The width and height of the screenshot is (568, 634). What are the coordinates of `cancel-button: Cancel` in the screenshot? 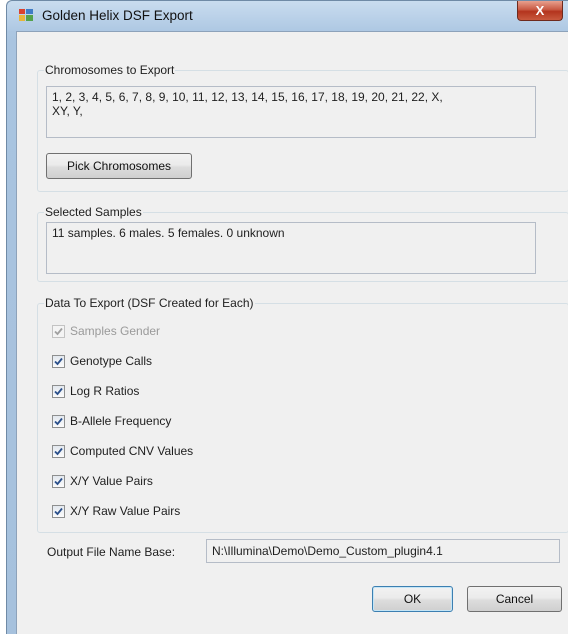 It's located at (514, 599).